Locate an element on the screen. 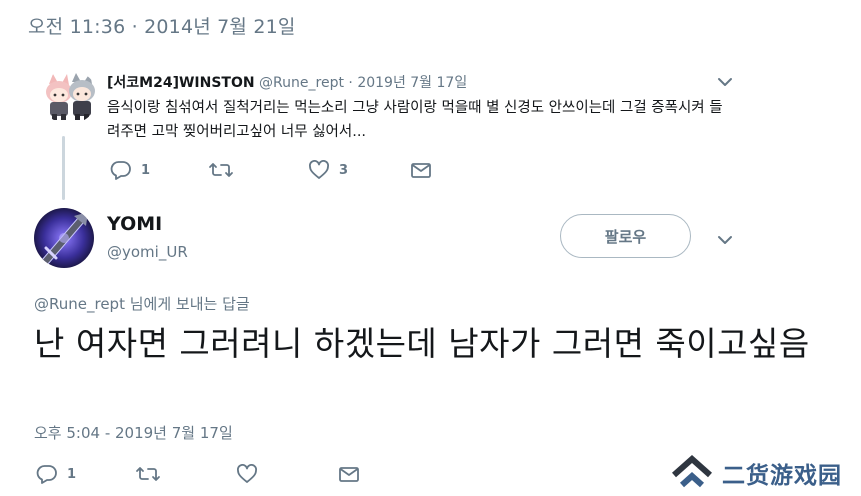  main-tweet-text: 난 여자면 그러려니 하겠는데 남자가 그러면 죽이고싶음 is located at coordinates (422, 343).